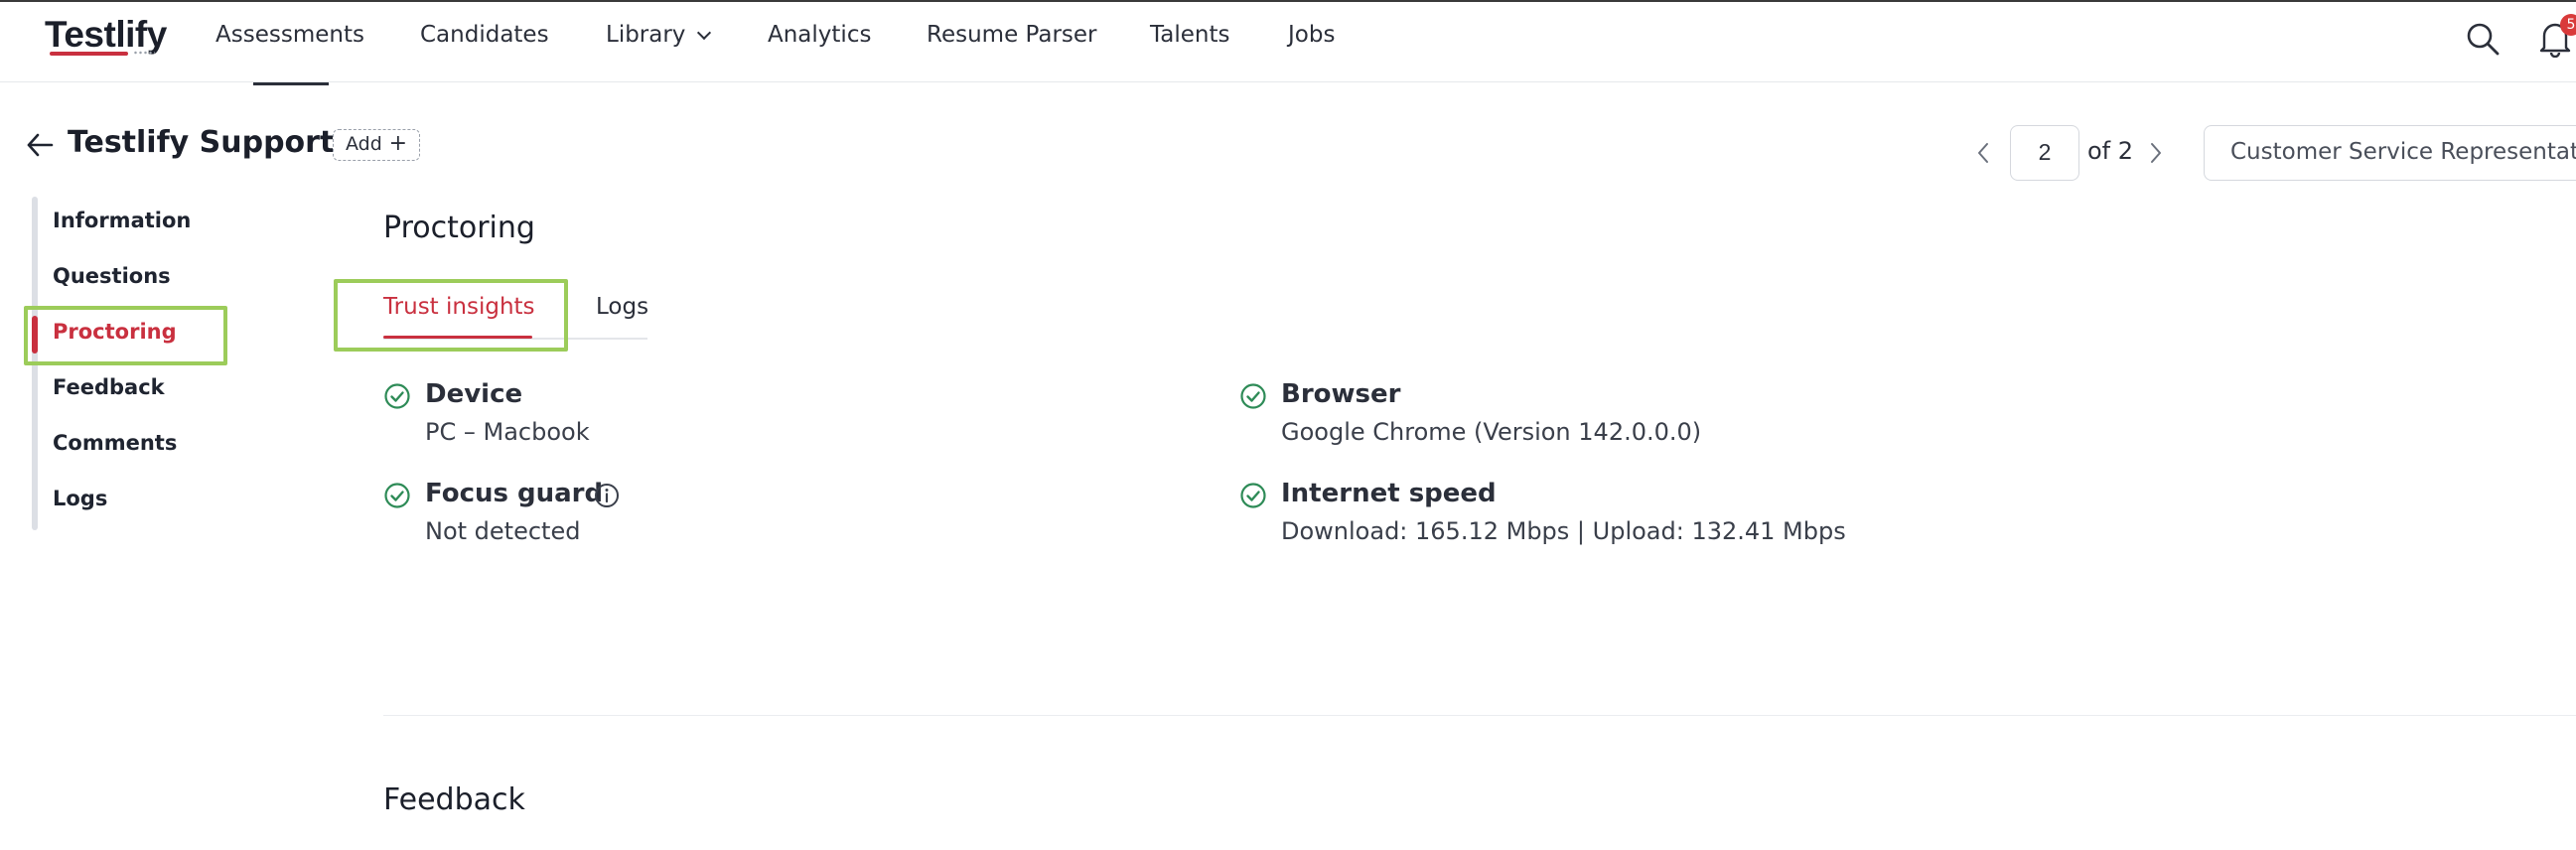 The height and width of the screenshot is (850, 2576). I want to click on focus-guard-value: Not detected, so click(503, 531).